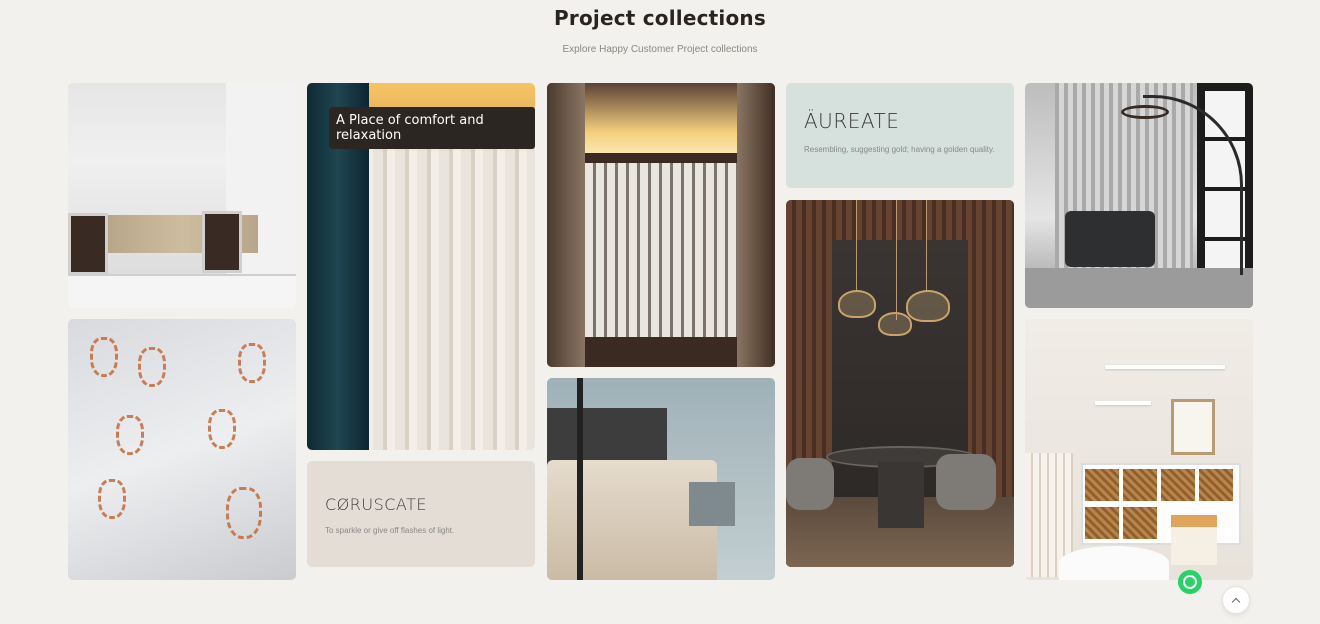  What do you see at coordinates (660, 18) in the screenshot?
I see `section-title: Project collections` at bounding box center [660, 18].